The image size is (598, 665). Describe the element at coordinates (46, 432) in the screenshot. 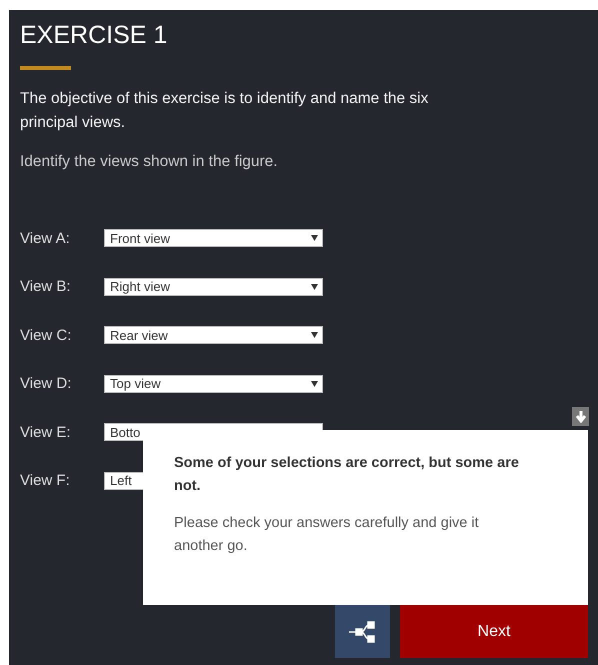

I see `view-label: View E:` at that location.